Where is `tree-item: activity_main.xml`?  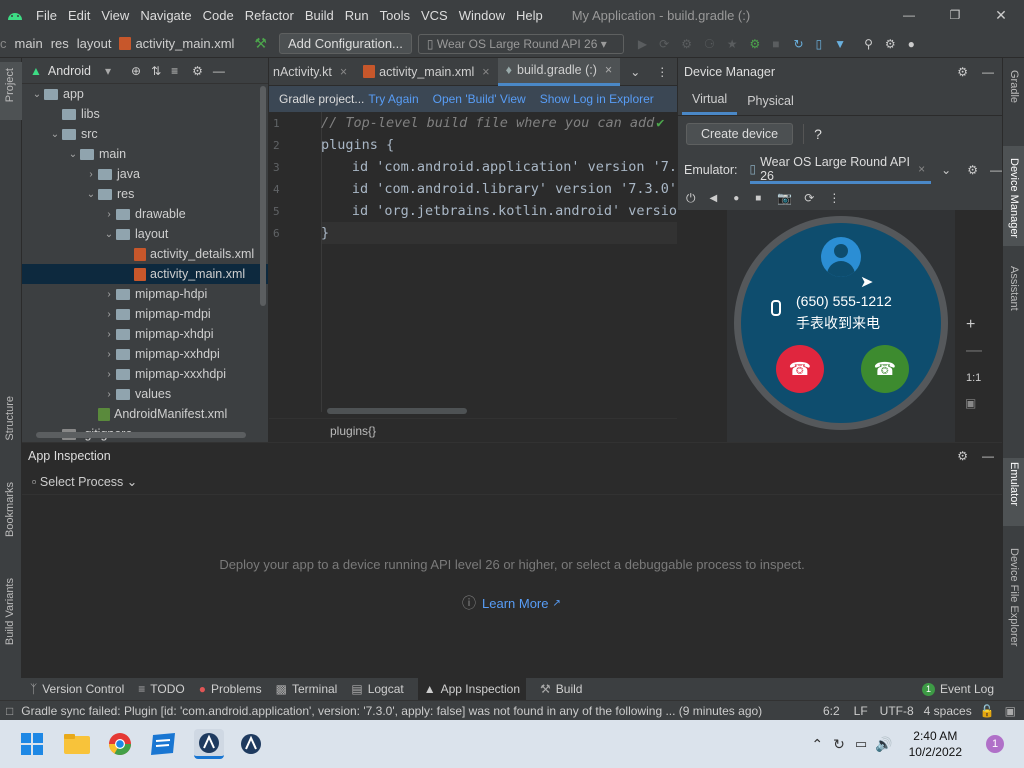 tree-item: activity_main.xml is located at coordinates (145, 274).